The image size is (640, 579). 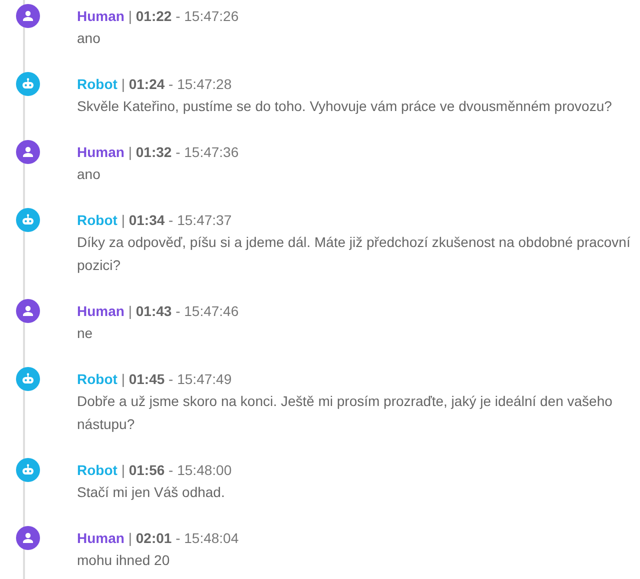 I want to click on message-time: | 01:56 - 15:48:00, so click(x=176, y=470).